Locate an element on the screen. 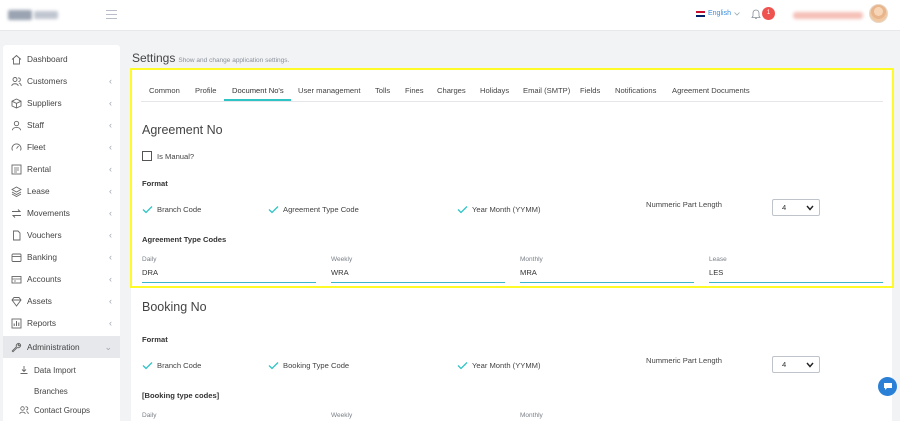 The height and width of the screenshot is (421, 900). daily-code-field: Daily DRA is located at coordinates (229, 269).